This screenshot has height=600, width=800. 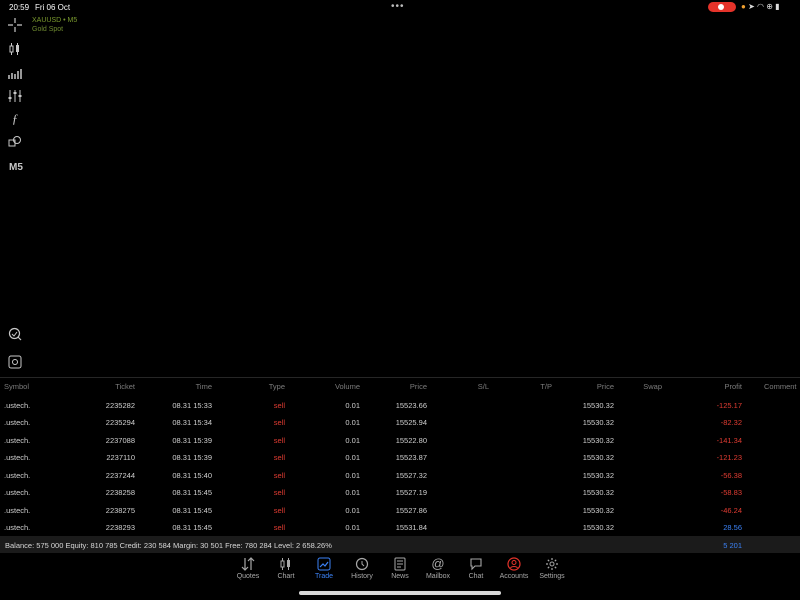 I want to click on multitasking-dots-icon: •••, so click(x=398, y=6).